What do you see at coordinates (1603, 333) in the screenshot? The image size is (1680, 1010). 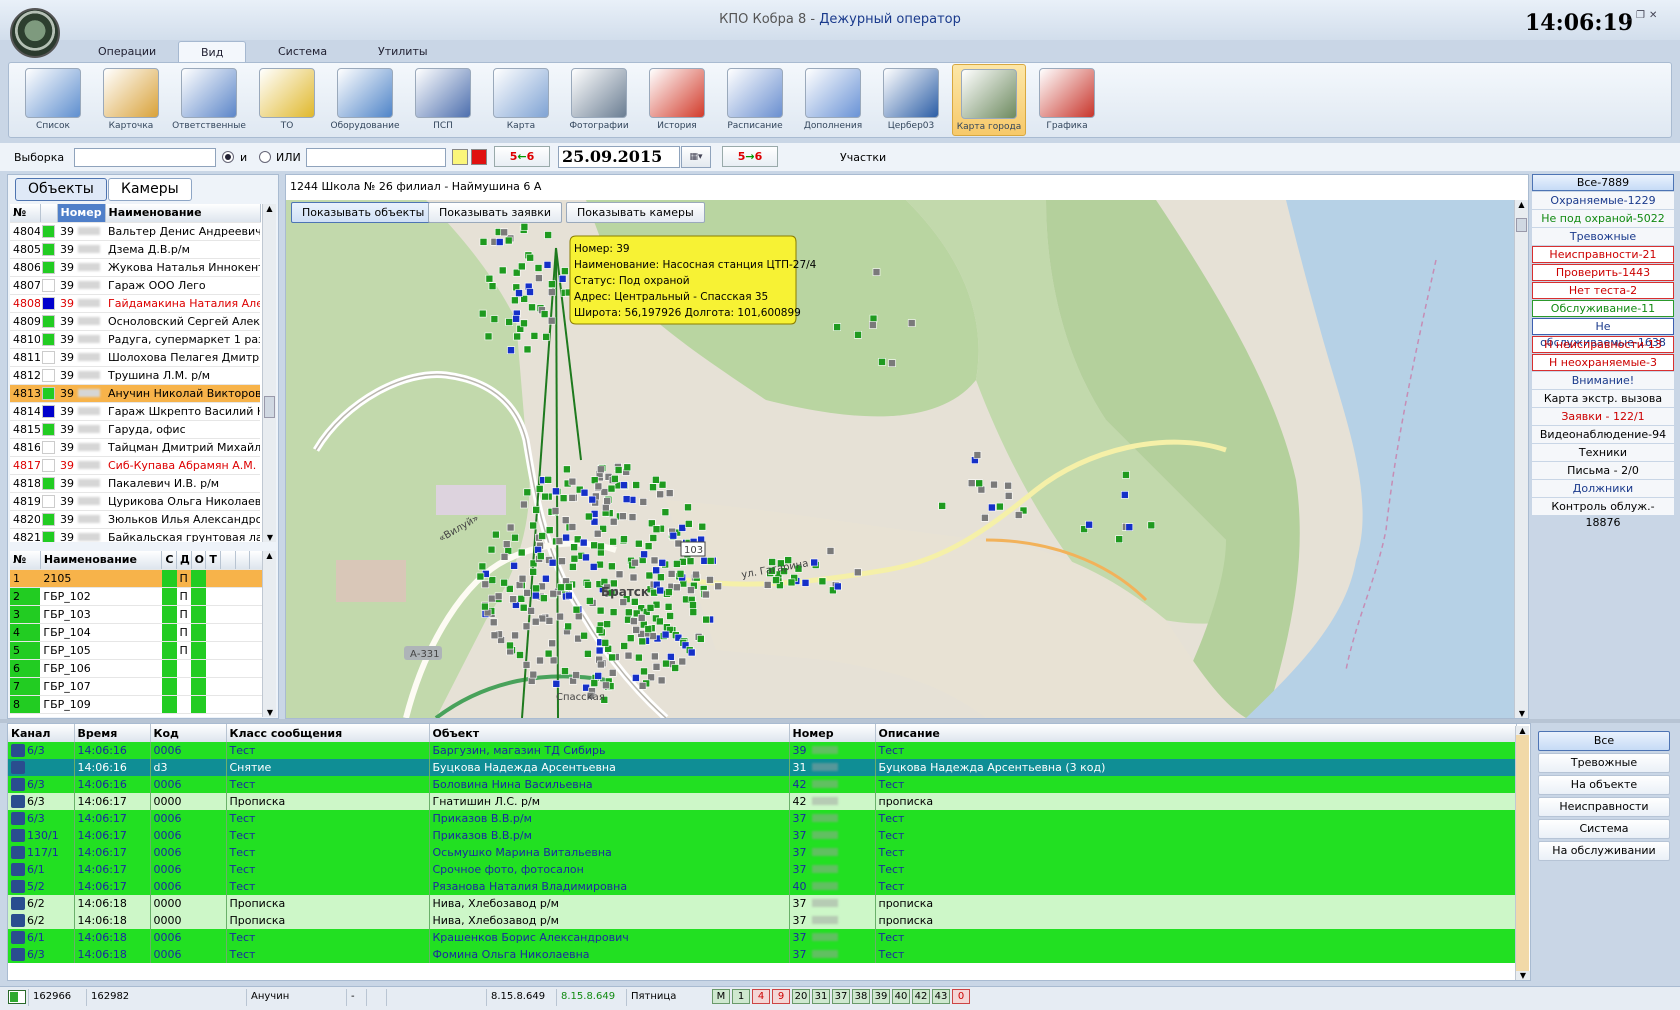 I see `category-item: Не обслуживаемые-1638` at bounding box center [1603, 333].